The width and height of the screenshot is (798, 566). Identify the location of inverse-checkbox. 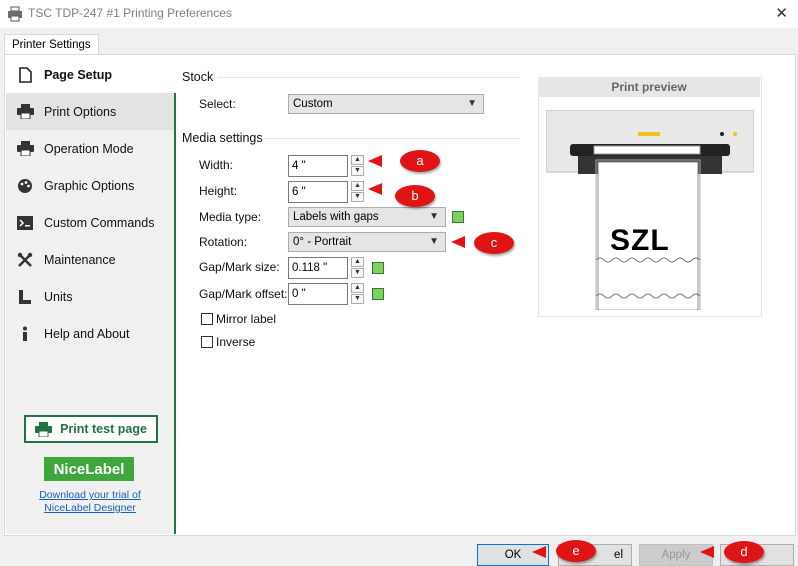
(207, 342).